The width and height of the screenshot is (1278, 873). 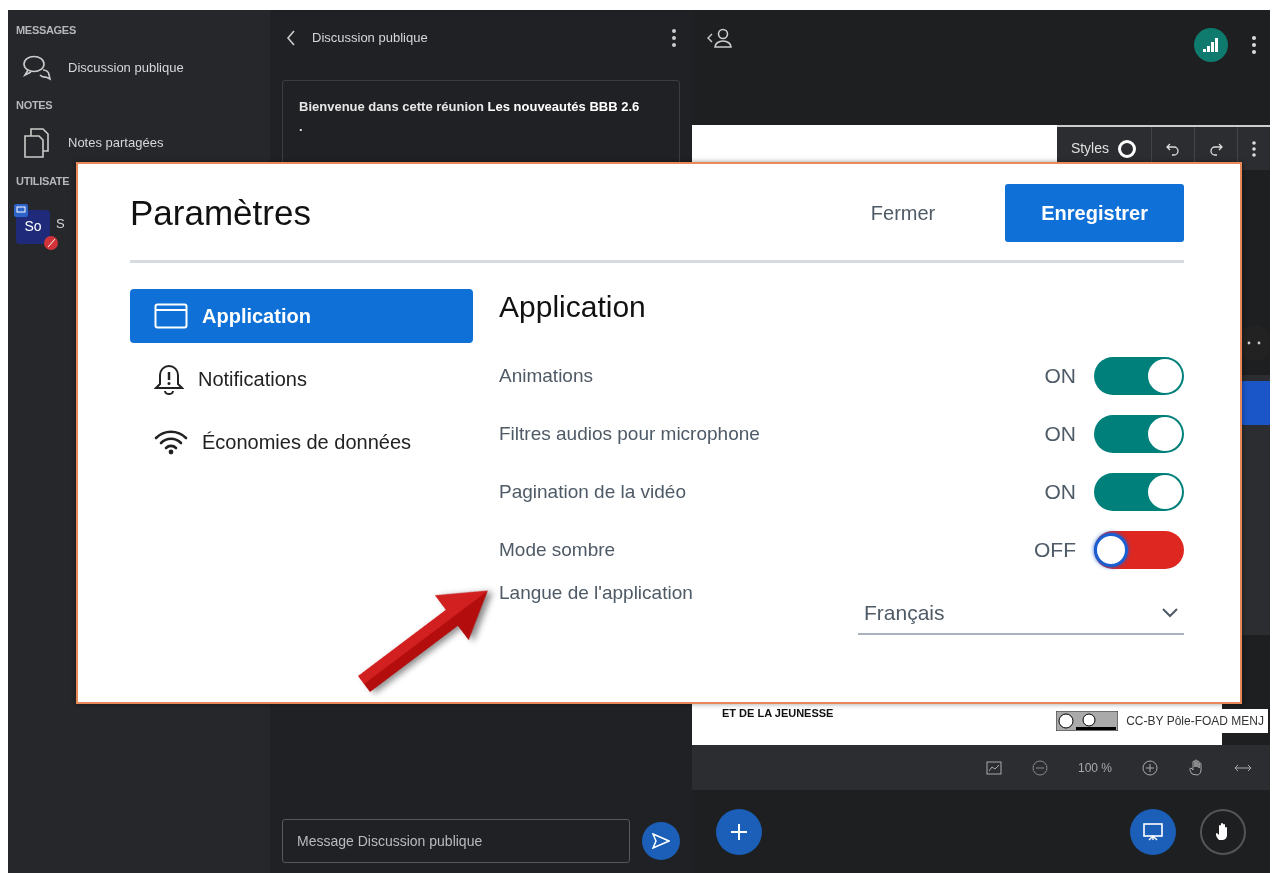 I want to click on plus-icon, so click(x=739, y=831).